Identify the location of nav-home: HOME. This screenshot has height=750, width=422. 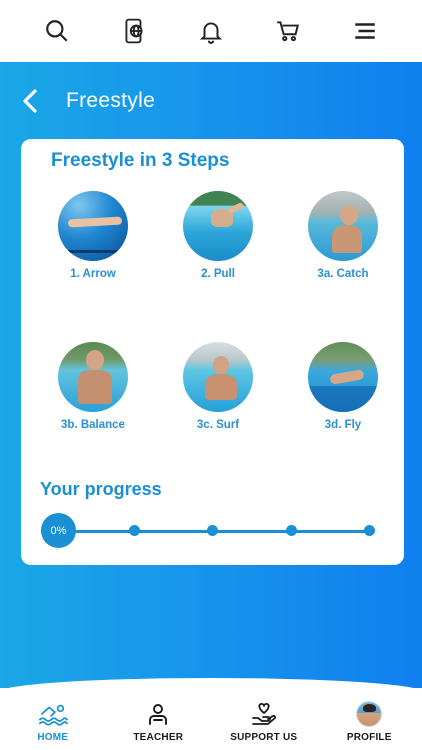
(53, 722).